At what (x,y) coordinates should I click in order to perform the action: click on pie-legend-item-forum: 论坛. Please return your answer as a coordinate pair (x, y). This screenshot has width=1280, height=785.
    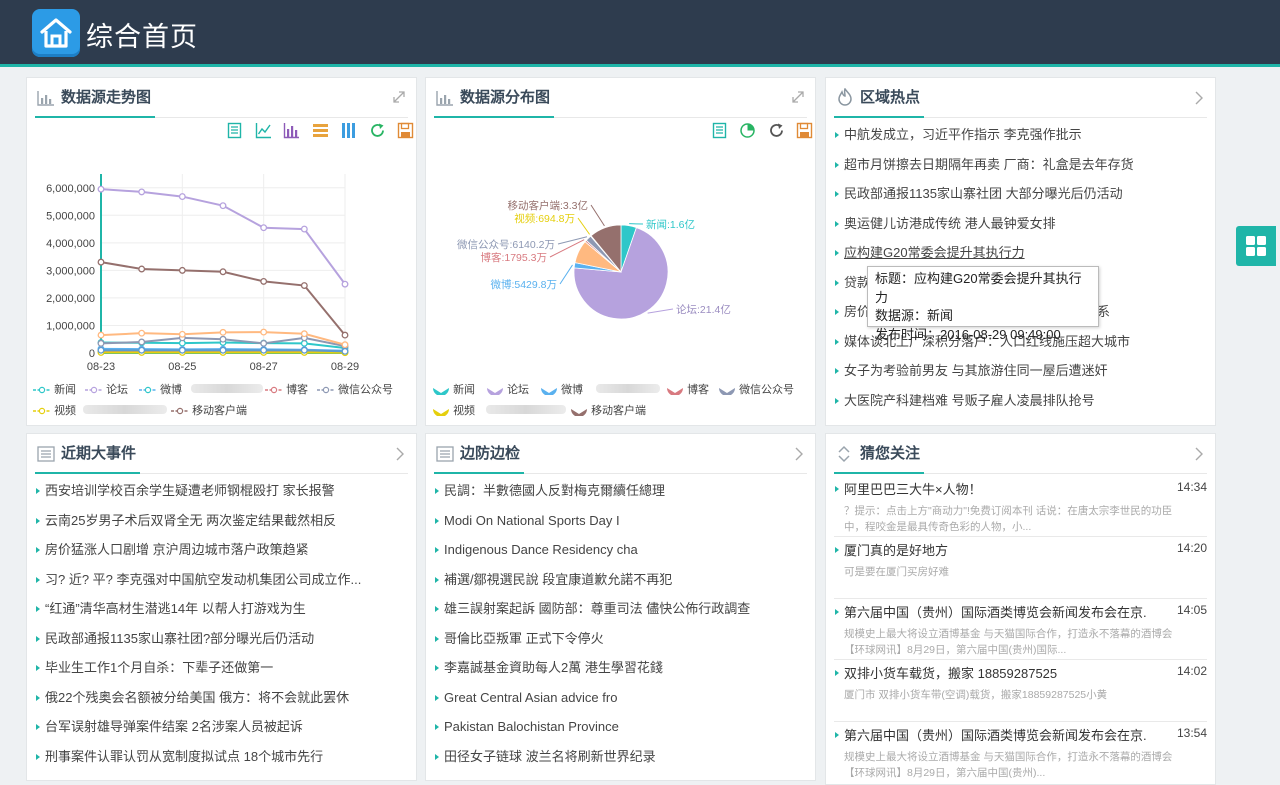
    Looking at the image, I should click on (507, 389).